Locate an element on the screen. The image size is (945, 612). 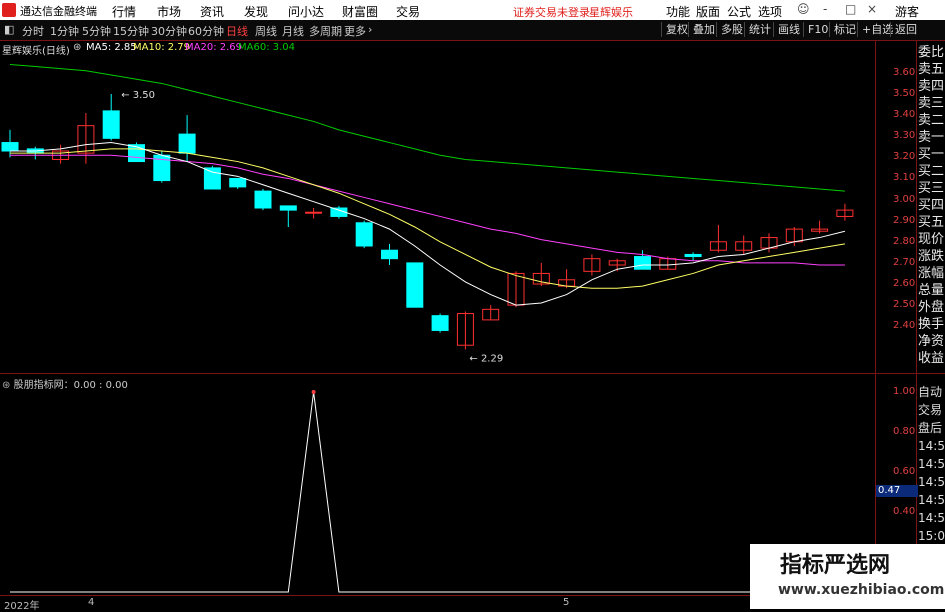
menu-ask: 问小达 is located at coordinates (306, 11).